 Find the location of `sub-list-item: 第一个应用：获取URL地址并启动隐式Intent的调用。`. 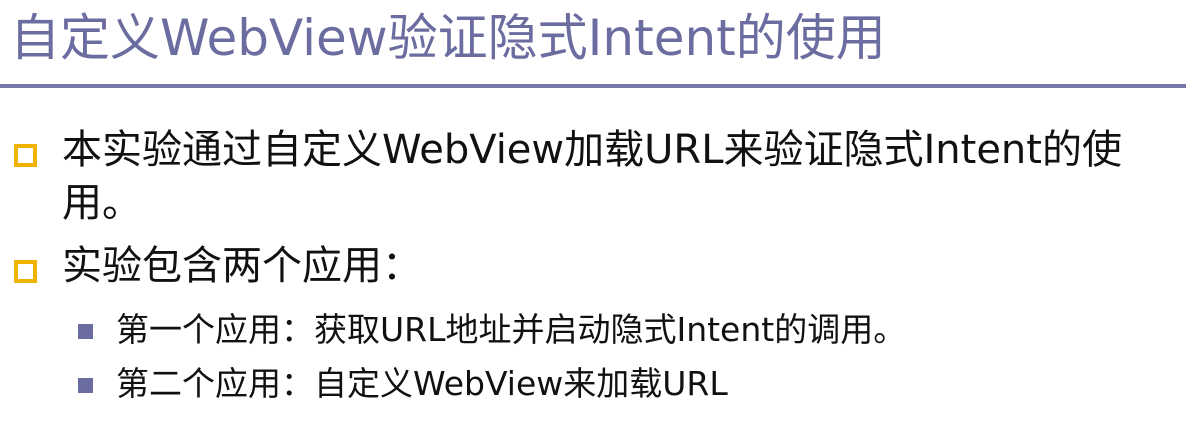

sub-list-item: 第一个应用：获取URL地址并启动隐式Intent的调用。 is located at coordinates (593, 330).